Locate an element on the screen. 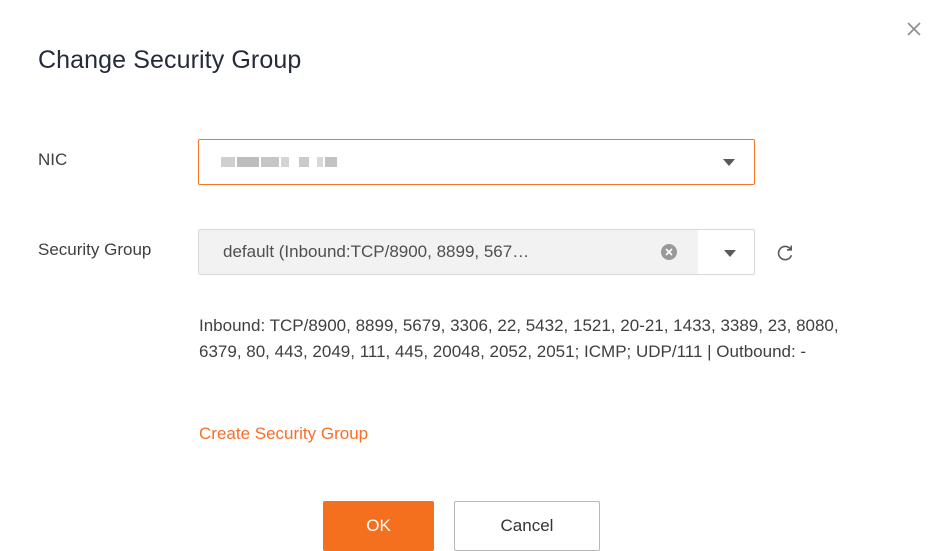 The height and width of the screenshot is (551, 938). security-group-label: Security Group is located at coordinates (95, 249).